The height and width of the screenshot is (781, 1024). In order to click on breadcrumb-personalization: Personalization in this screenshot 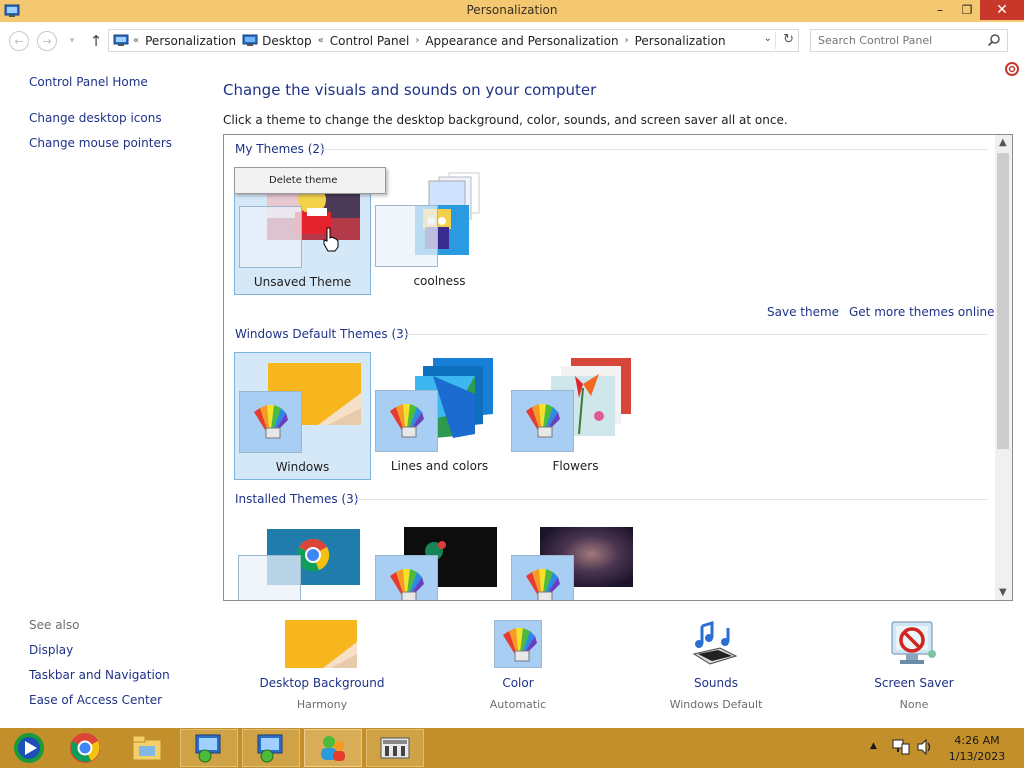, I will do `click(680, 41)`.